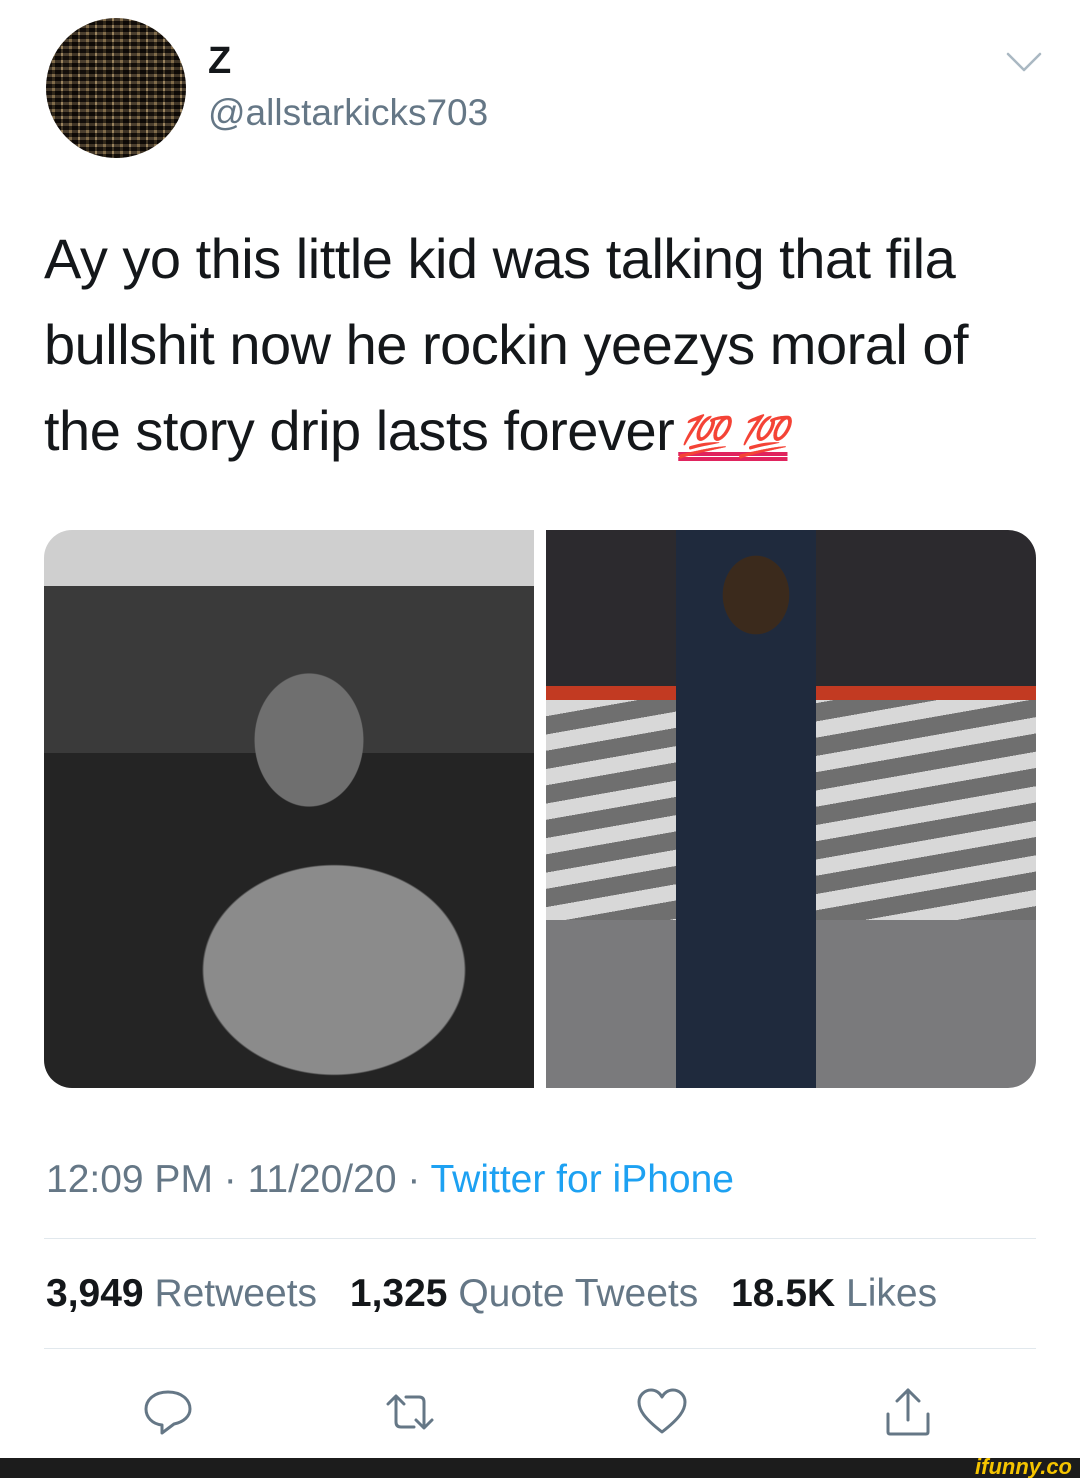 This screenshot has height=1478, width=1080. I want to click on quotes-stat: 1,325 Quote Tweets, so click(524, 1293).